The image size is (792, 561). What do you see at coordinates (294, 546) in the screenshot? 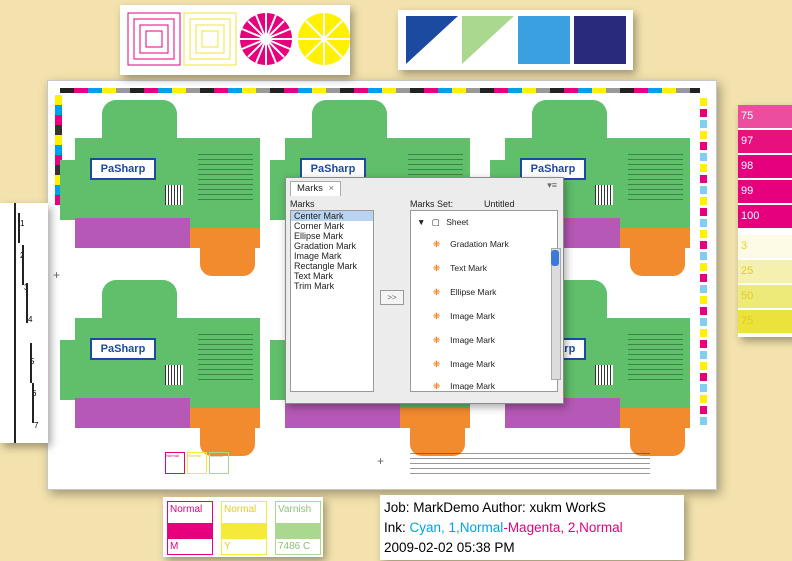
I see `legend-code: 7486 C` at bounding box center [294, 546].